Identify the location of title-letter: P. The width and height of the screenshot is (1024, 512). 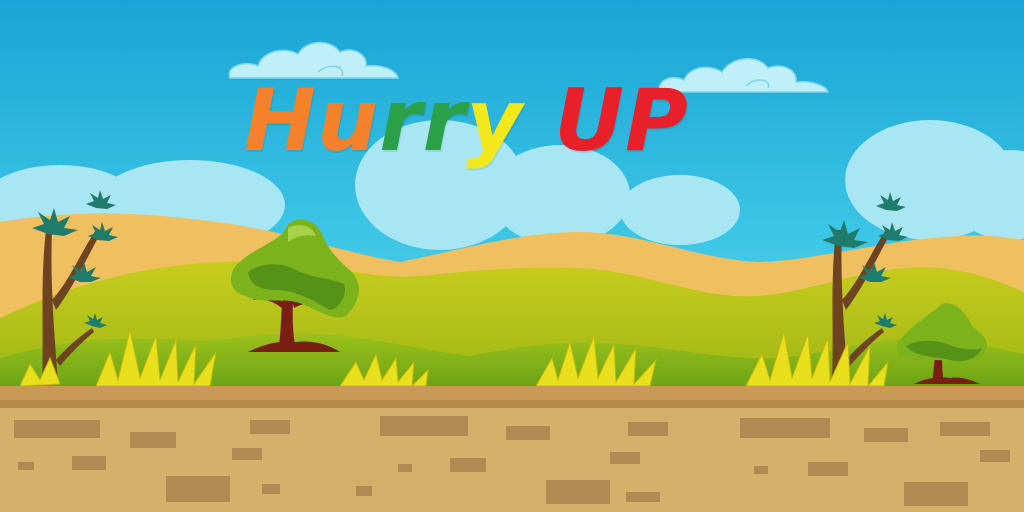
(656, 121).